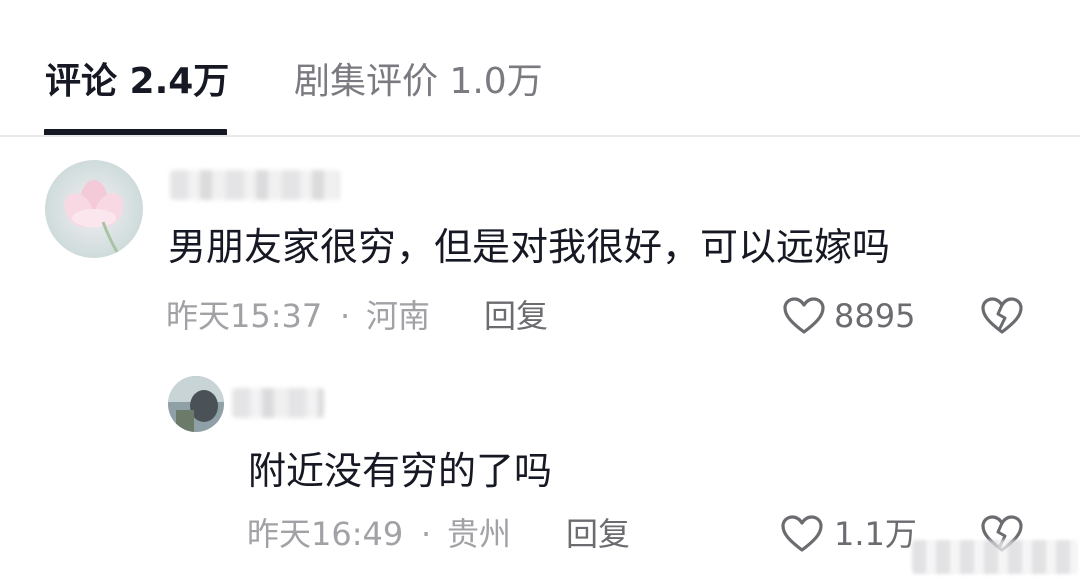 The width and height of the screenshot is (1080, 581). I want to click on lotus-avatar-image, so click(94, 209).